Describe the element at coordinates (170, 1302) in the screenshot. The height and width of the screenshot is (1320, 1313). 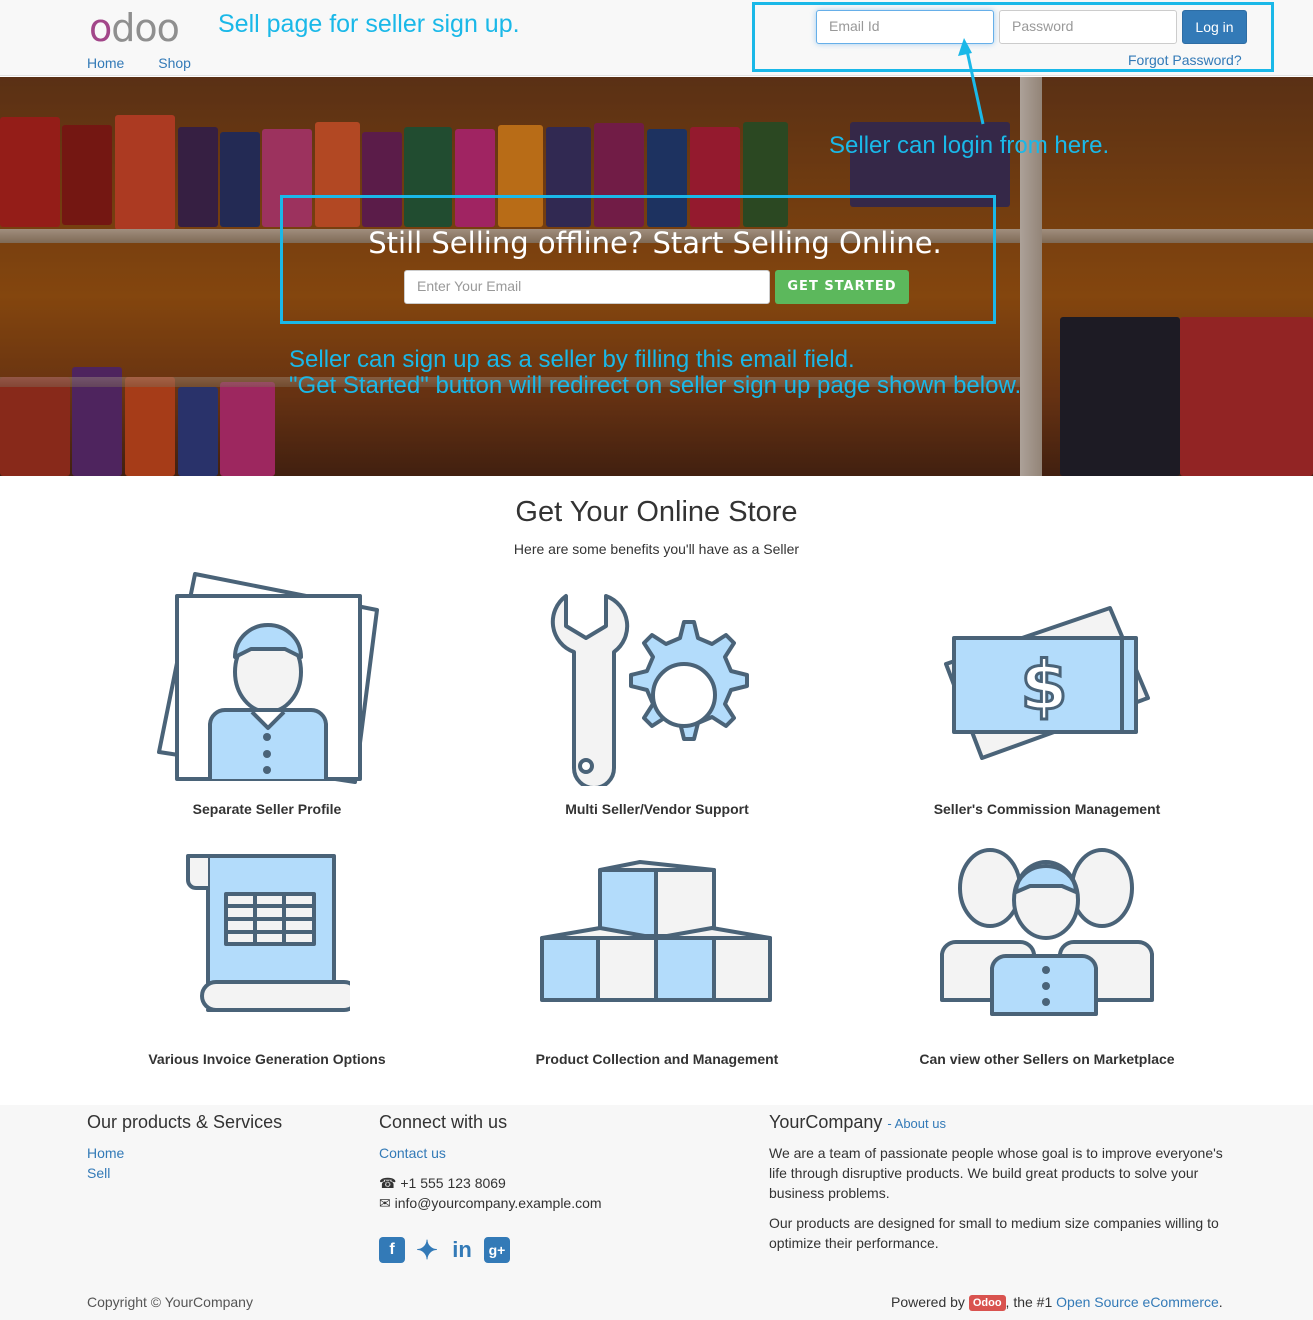
I see `copyright-text: Copyright © YourCompany` at that location.